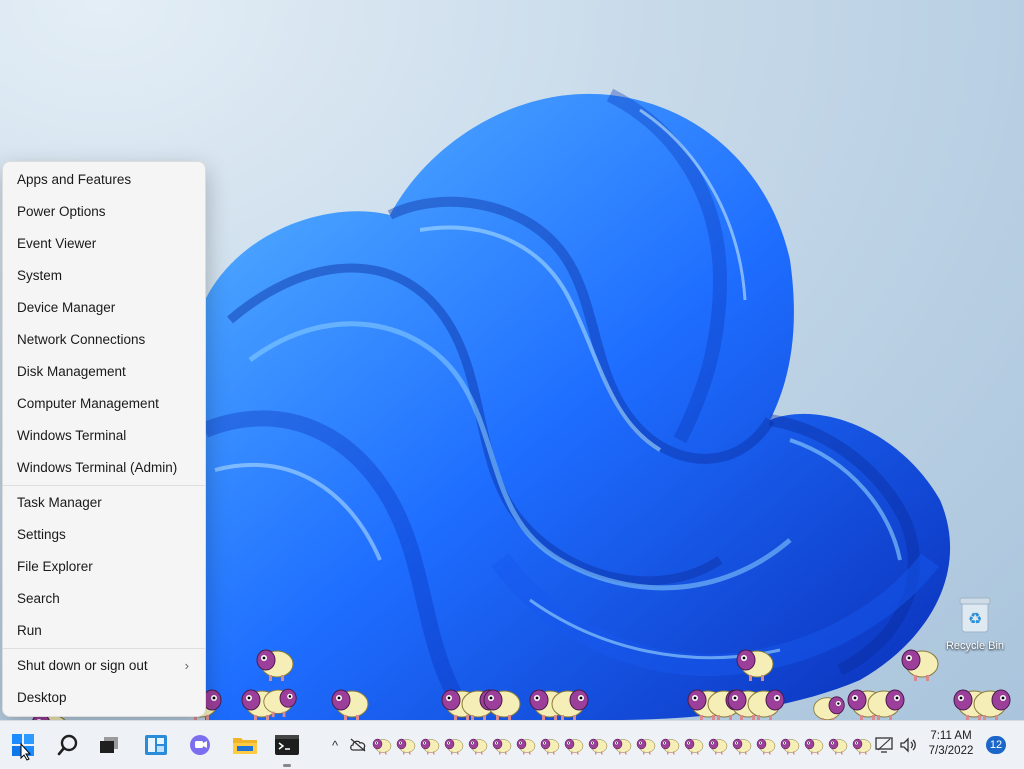  I want to click on onedrive-tray-button, so click(358, 745).